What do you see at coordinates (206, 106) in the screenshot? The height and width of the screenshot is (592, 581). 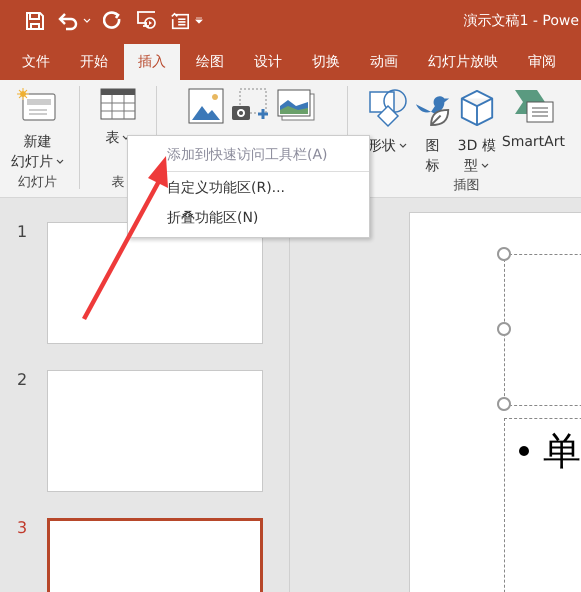 I see `picture-icon` at bounding box center [206, 106].